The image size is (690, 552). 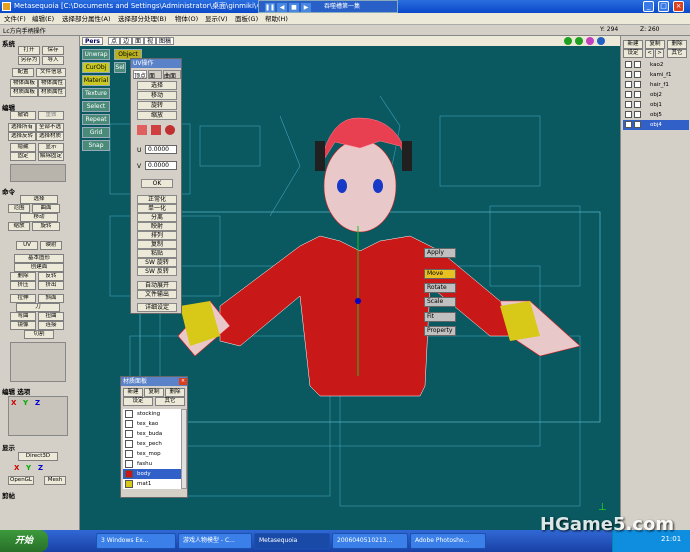 What do you see at coordinates (440, 288) in the screenshot?
I see `ctx-rotate: Rotate` at bounding box center [440, 288].